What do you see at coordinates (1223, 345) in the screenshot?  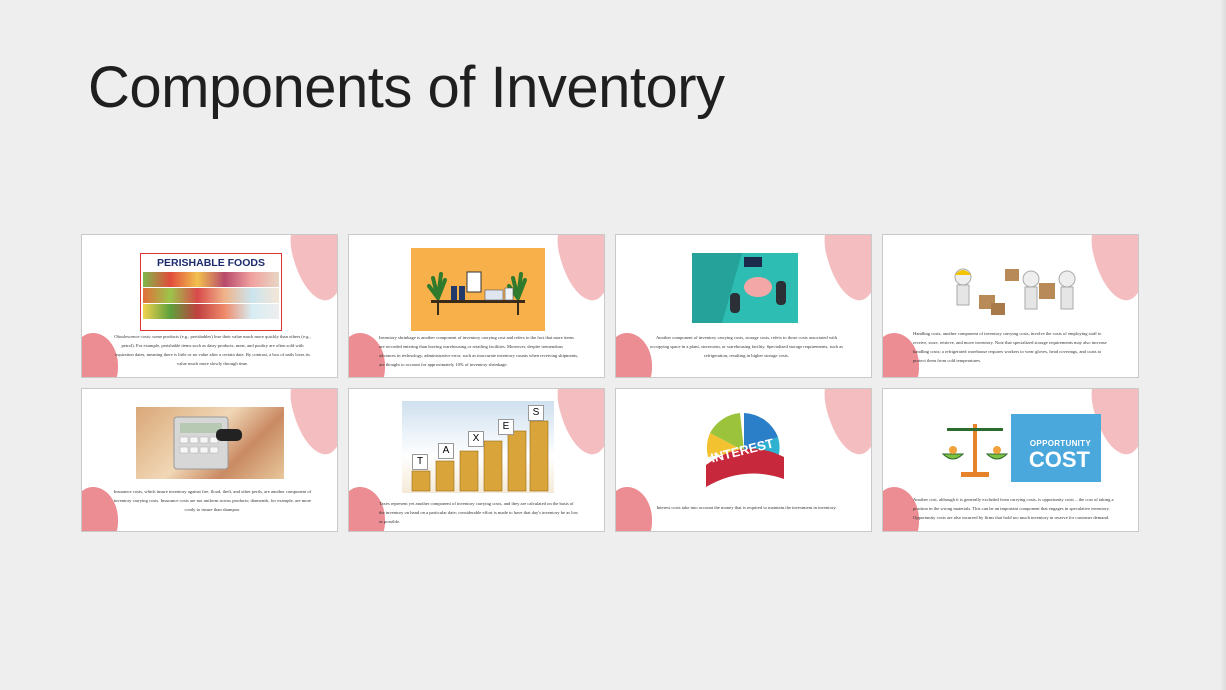 I see `window-edge` at bounding box center [1223, 345].